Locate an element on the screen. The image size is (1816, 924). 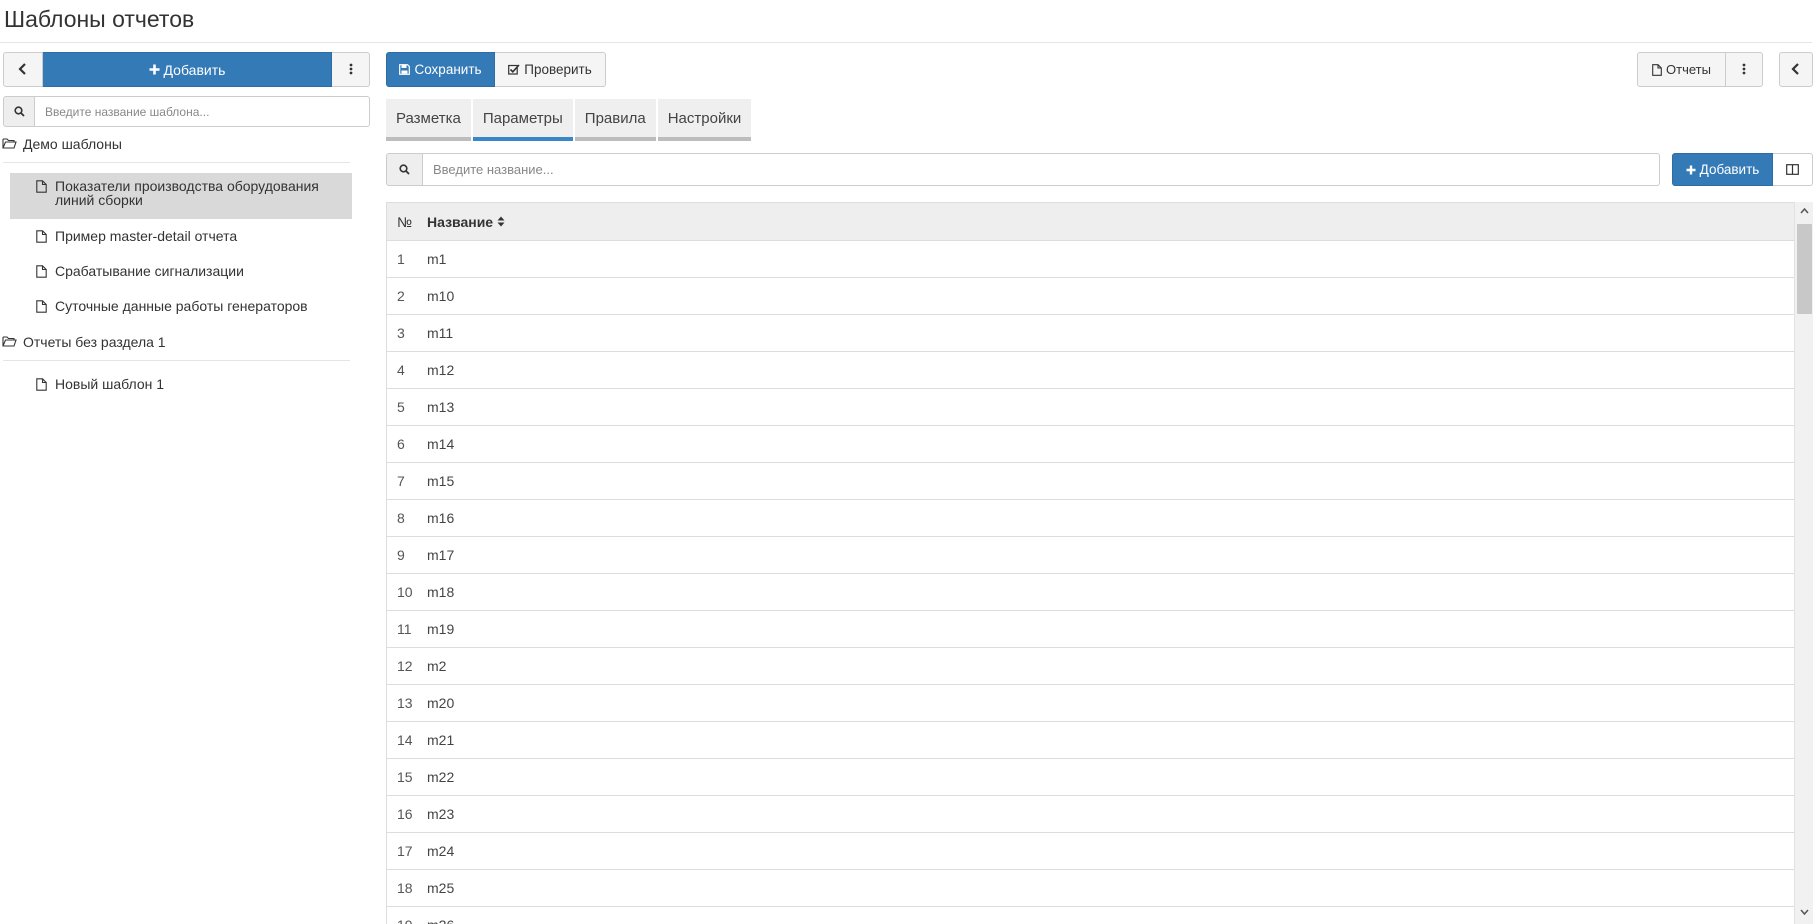
row-number: 1 is located at coordinates (401, 259).